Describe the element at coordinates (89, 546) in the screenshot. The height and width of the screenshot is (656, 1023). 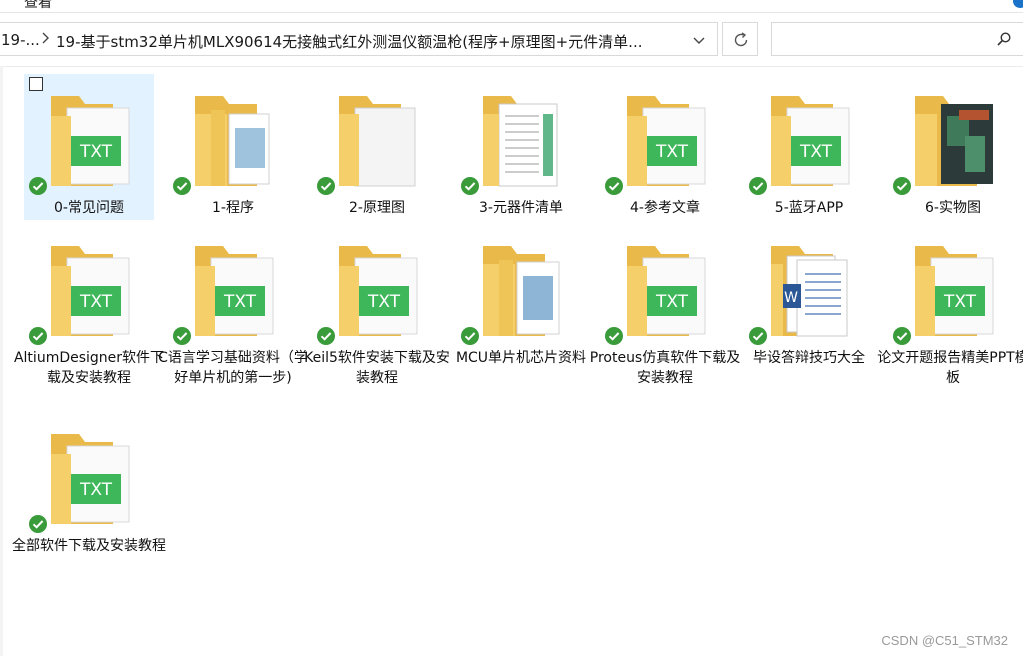
I see `item-label: 全部软件下载及安装教程` at that location.